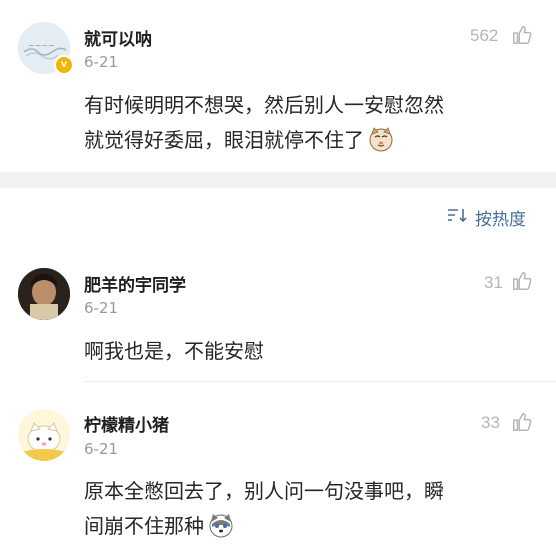  What do you see at coordinates (264, 491) in the screenshot?
I see `reply-text-line: 原本全憋回去了，别人问一句没事吧，瞬` at bounding box center [264, 491].